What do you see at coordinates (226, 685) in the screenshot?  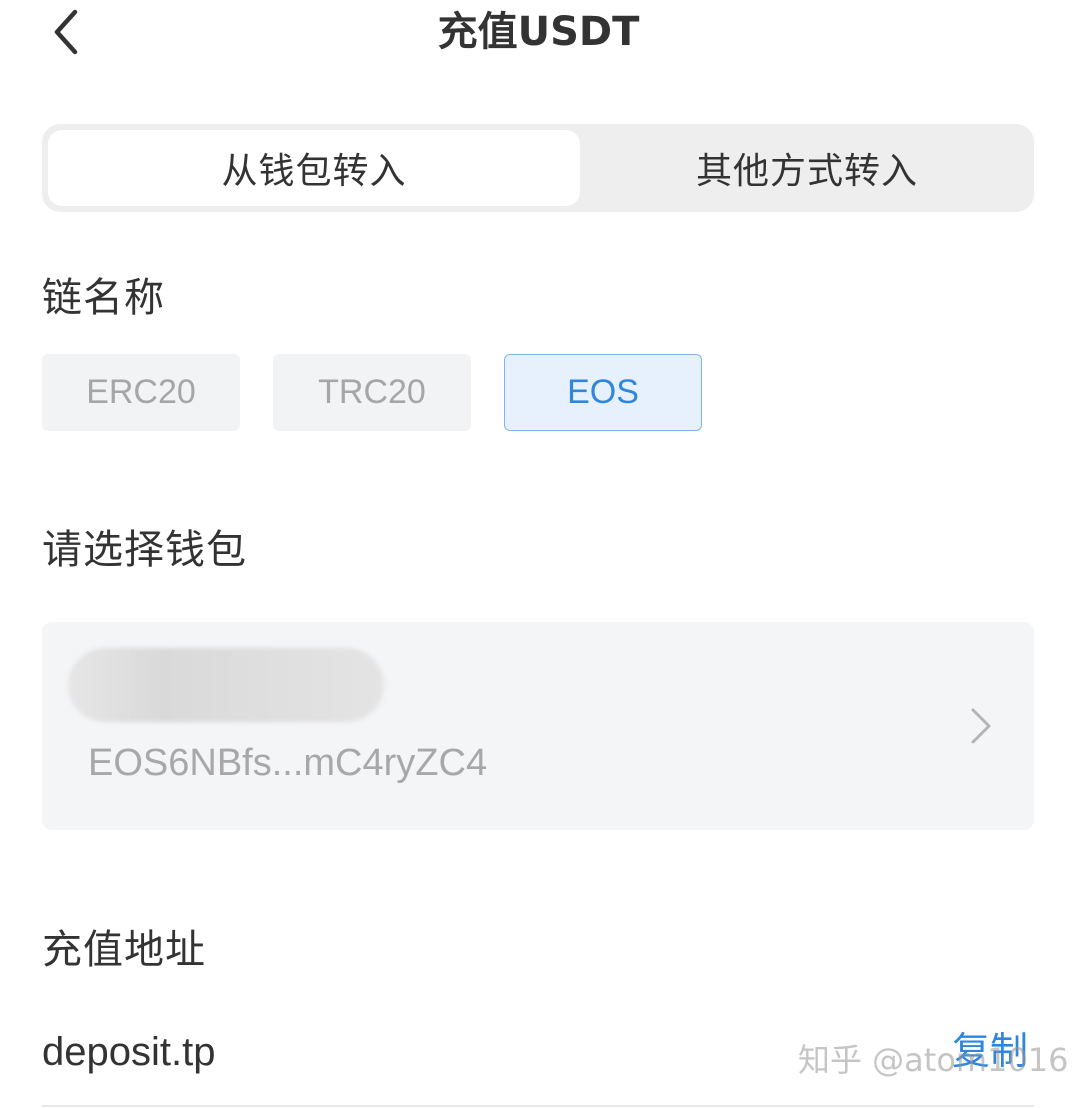 I see `wallet-name-redacted` at bounding box center [226, 685].